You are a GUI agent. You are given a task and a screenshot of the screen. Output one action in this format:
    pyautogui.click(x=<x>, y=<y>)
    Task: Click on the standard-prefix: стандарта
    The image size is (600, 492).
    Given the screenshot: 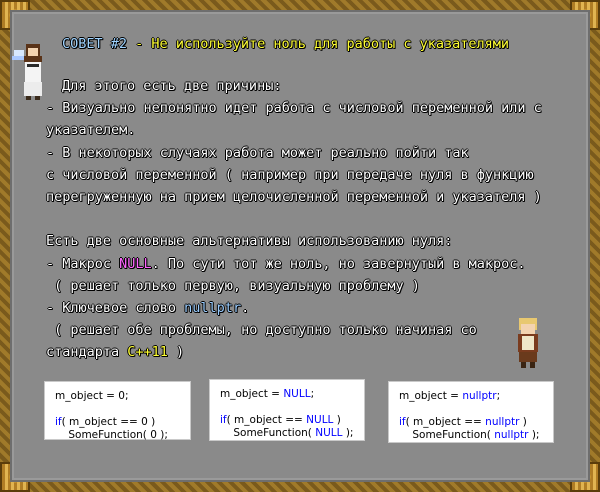 What is the action you would take?
    pyautogui.click(x=87, y=352)
    